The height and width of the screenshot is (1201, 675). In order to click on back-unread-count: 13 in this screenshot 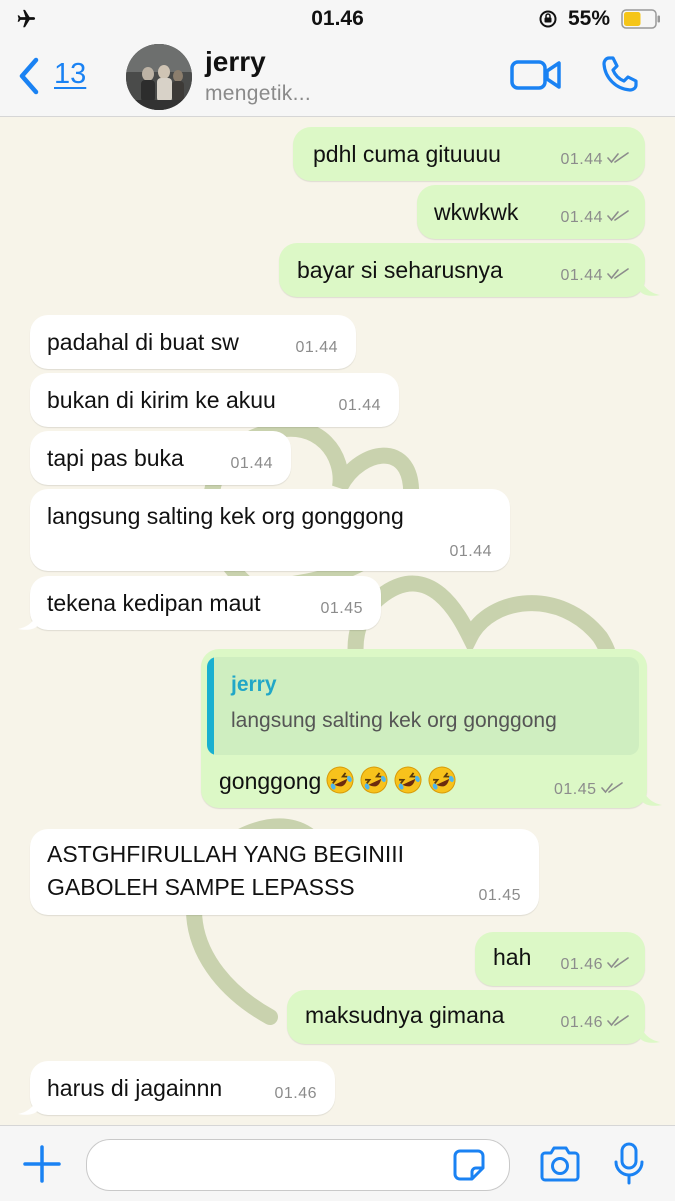, I will do `click(70, 74)`.